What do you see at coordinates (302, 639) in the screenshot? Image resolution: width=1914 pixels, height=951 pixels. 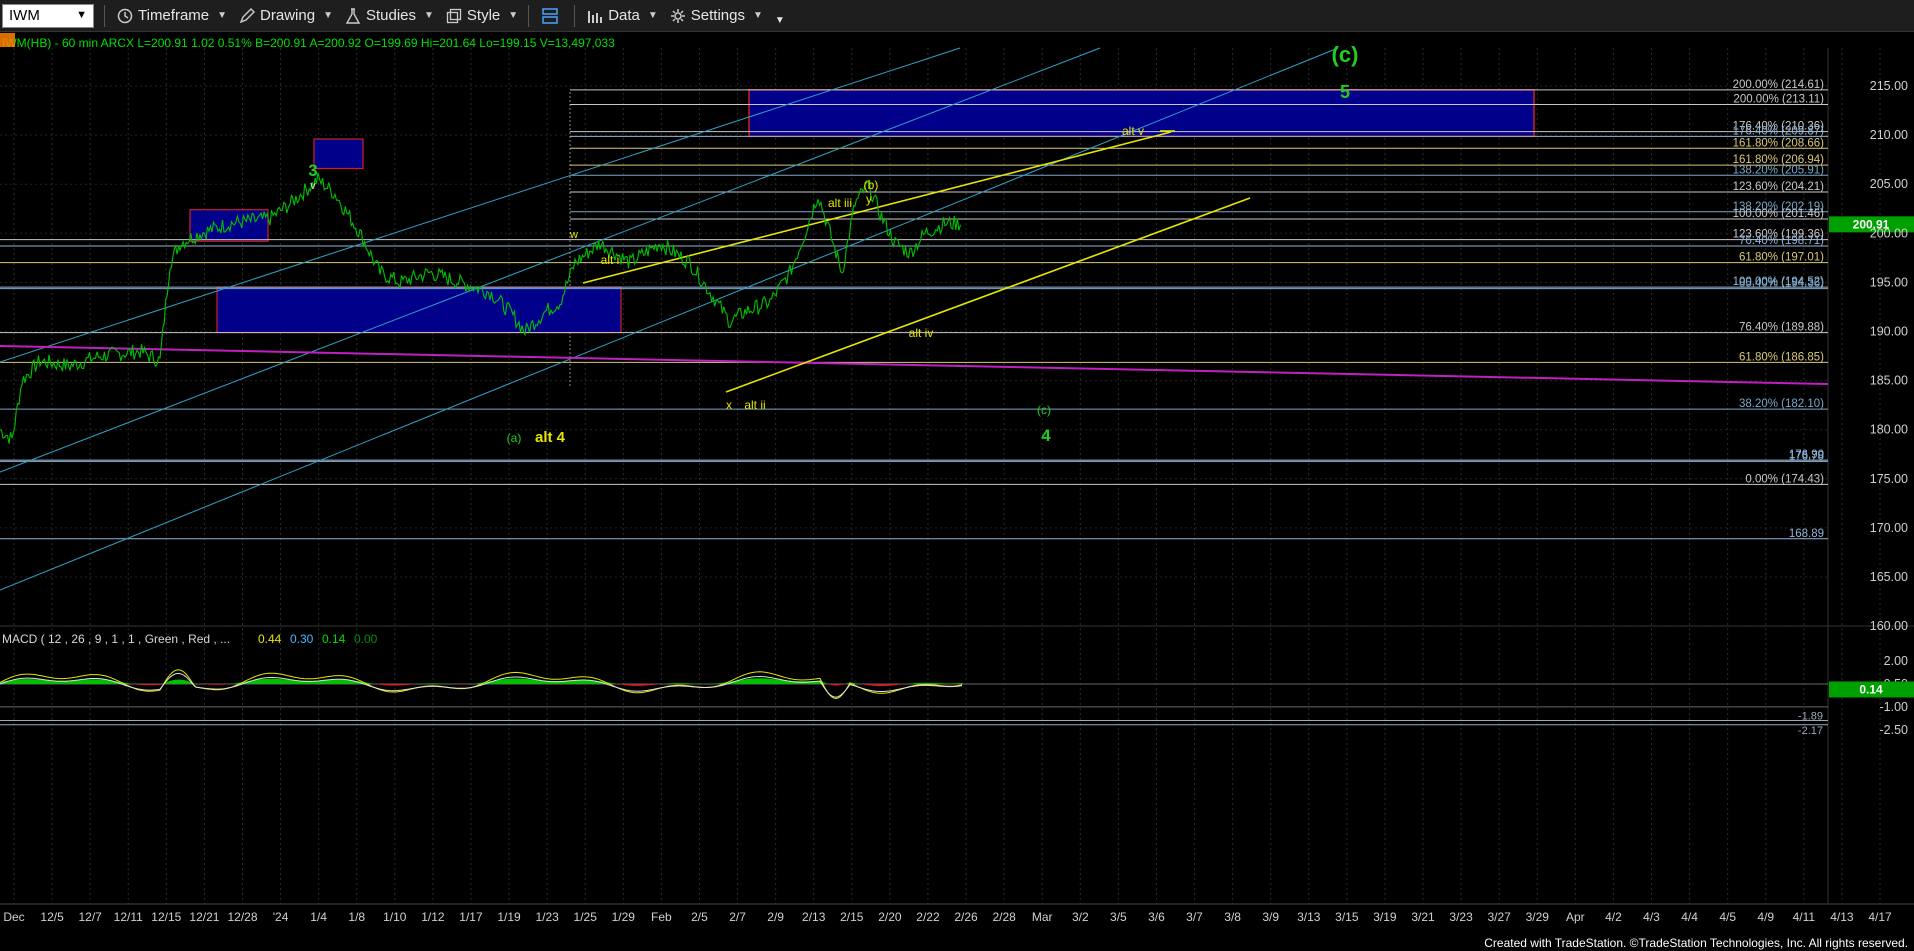 I see `macd-value-2: 0.30` at bounding box center [302, 639].